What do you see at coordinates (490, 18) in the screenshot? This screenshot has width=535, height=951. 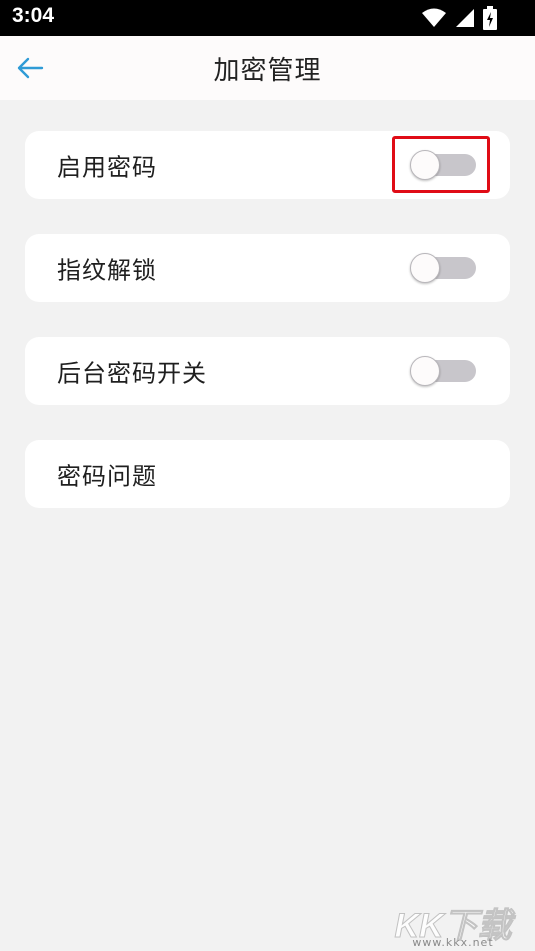 I see `battery-icon` at bounding box center [490, 18].